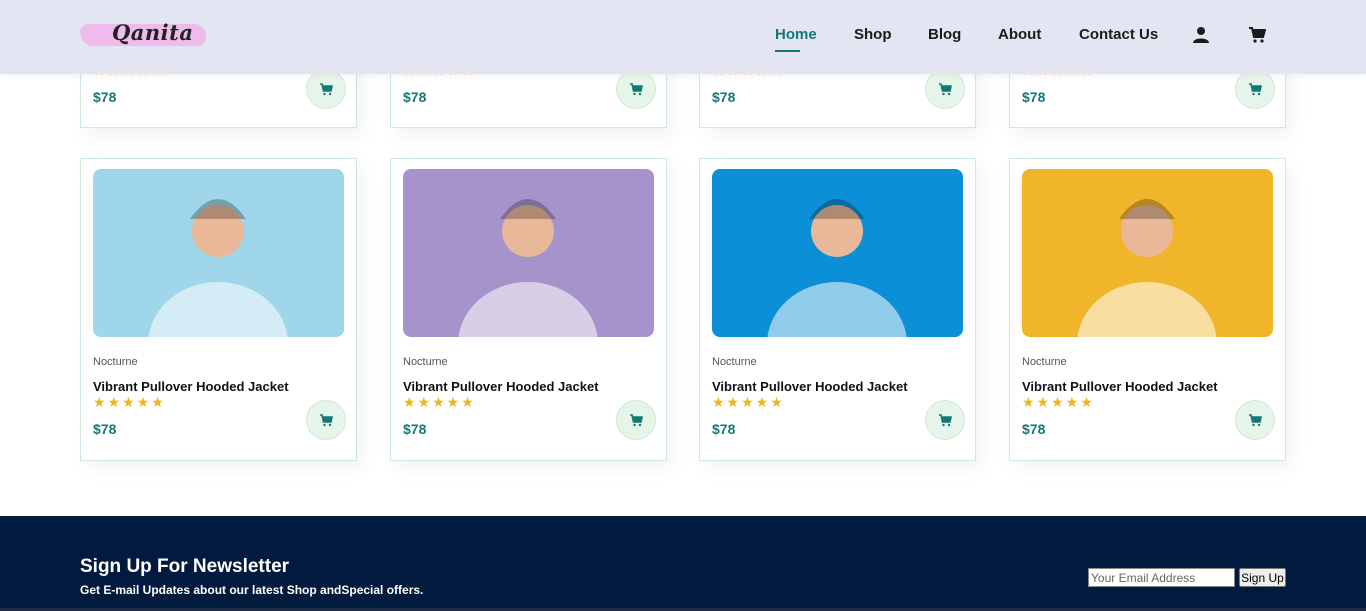 Image resolution: width=1366 pixels, height=611 pixels. I want to click on newsletter-email-input, so click(1161, 577).